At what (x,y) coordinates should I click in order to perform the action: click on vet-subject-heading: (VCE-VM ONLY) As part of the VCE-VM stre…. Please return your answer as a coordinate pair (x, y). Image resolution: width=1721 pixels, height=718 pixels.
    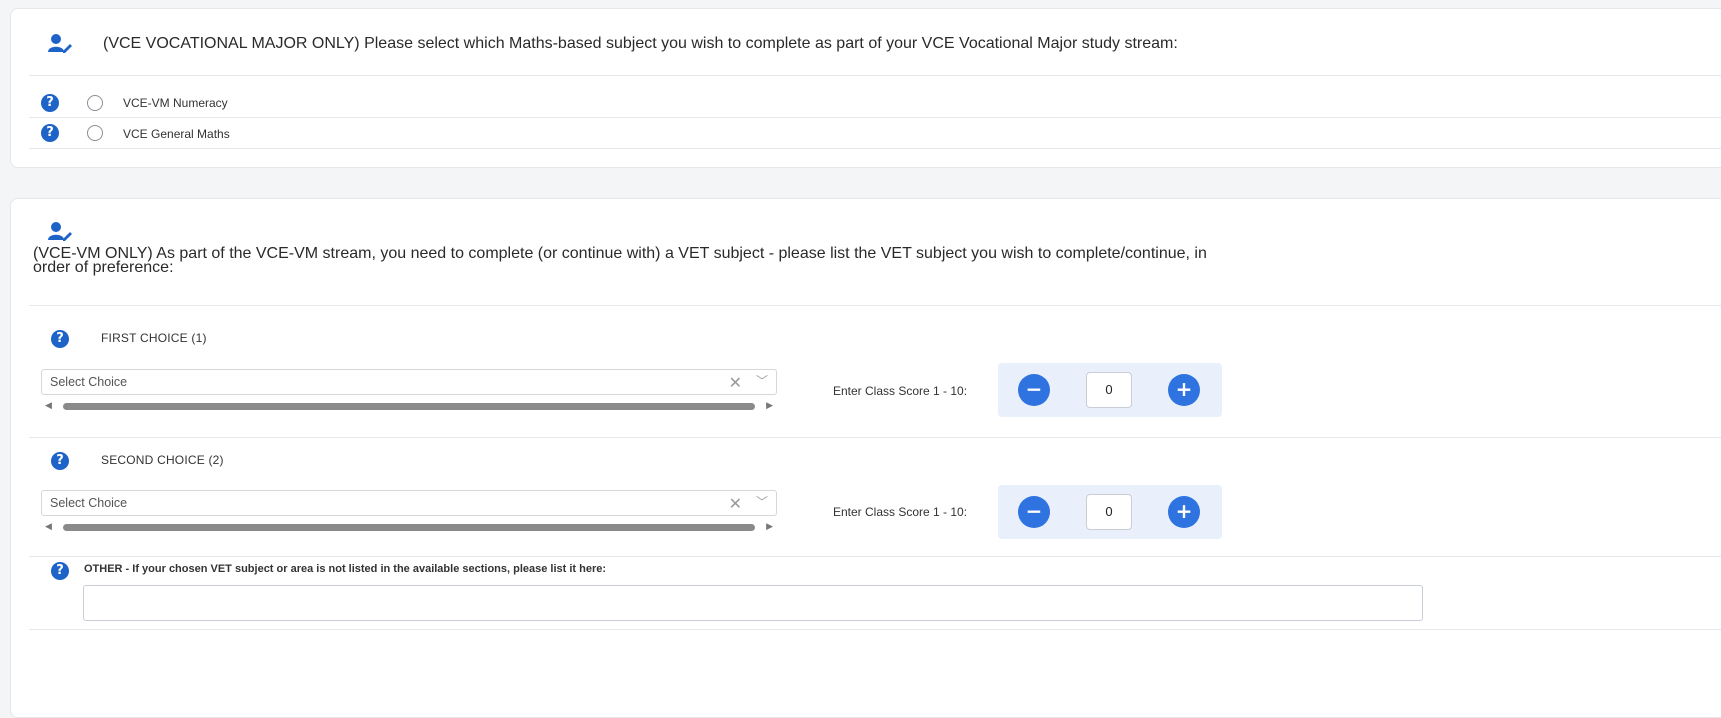
    Looking at the image, I should click on (620, 260).